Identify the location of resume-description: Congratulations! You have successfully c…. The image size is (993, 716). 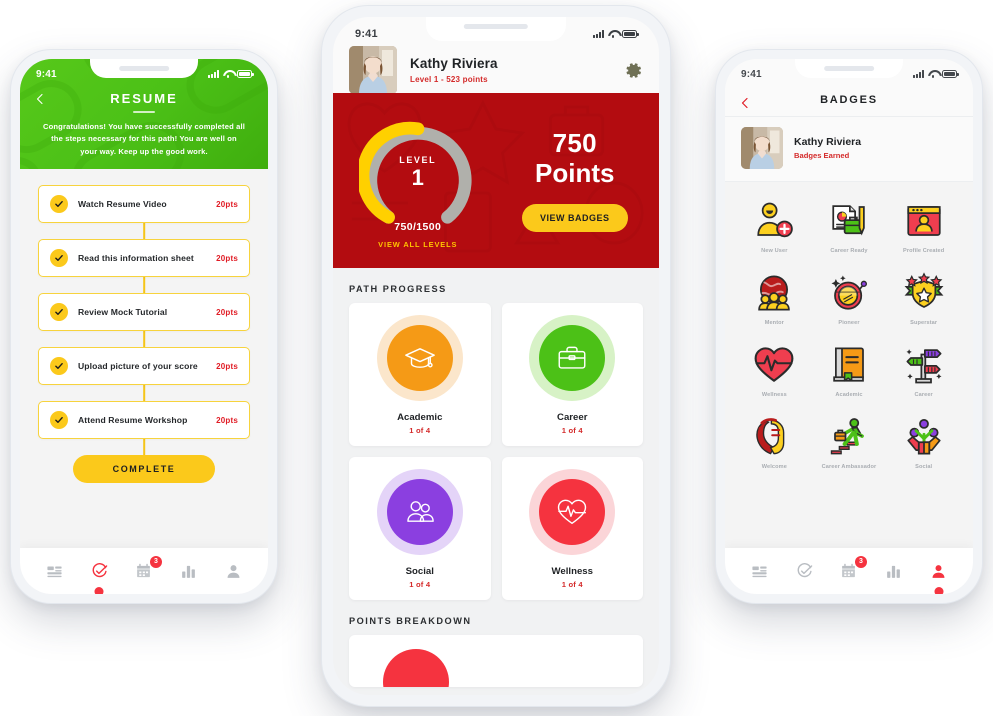
(144, 139).